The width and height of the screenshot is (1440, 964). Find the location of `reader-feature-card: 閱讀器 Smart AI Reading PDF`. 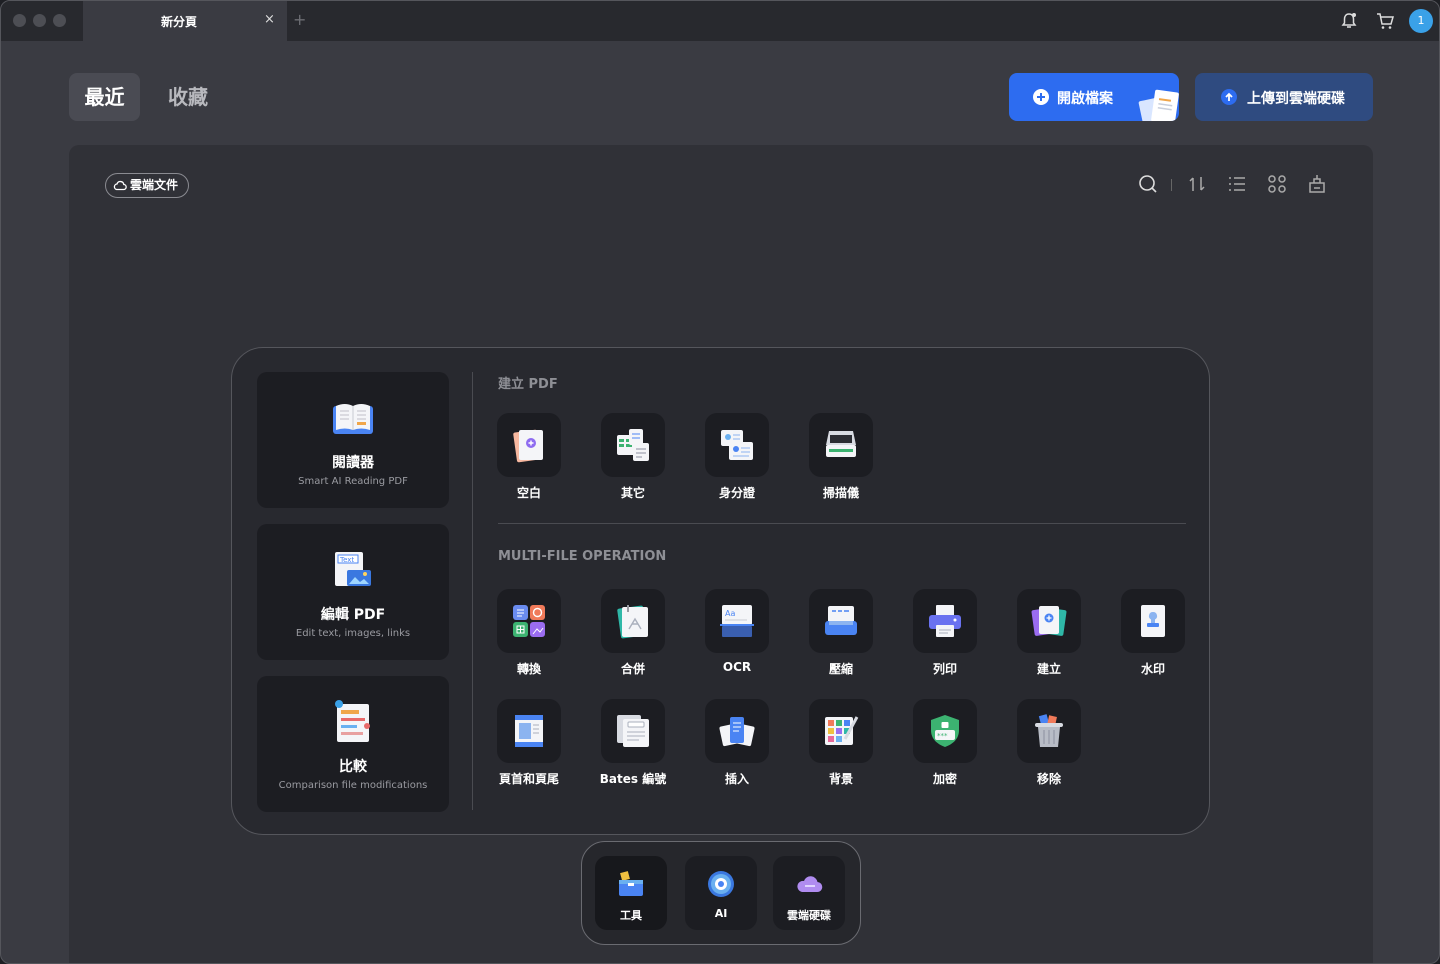

reader-feature-card: 閱讀器 Smart AI Reading PDF is located at coordinates (353, 440).